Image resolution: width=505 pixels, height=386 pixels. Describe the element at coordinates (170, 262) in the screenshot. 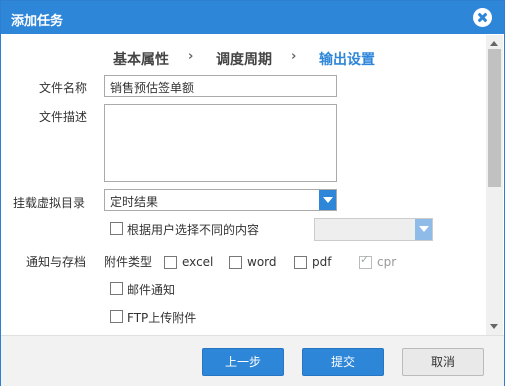

I see `excel-checkbox` at that location.